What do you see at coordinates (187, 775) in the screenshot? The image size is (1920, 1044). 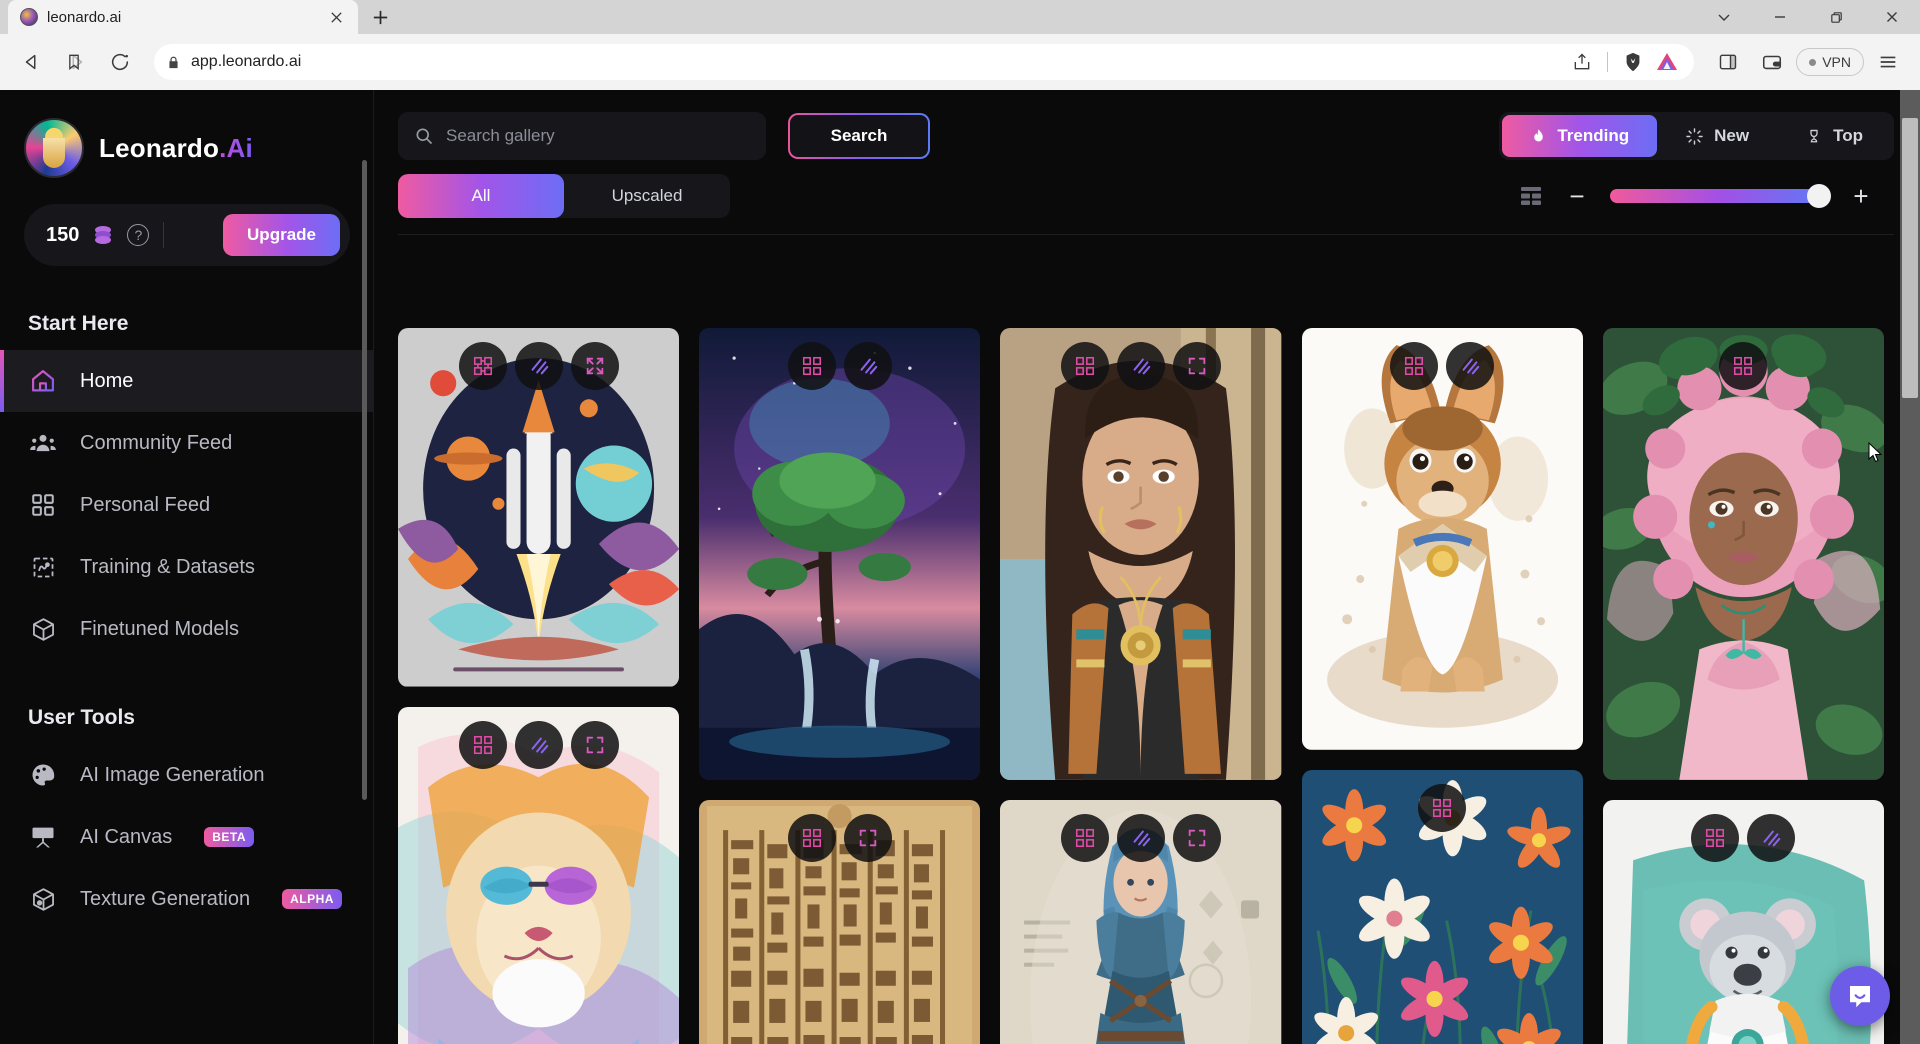 I see `sidebar-item-ai-image-generation: AI Image Generation` at bounding box center [187, 775].